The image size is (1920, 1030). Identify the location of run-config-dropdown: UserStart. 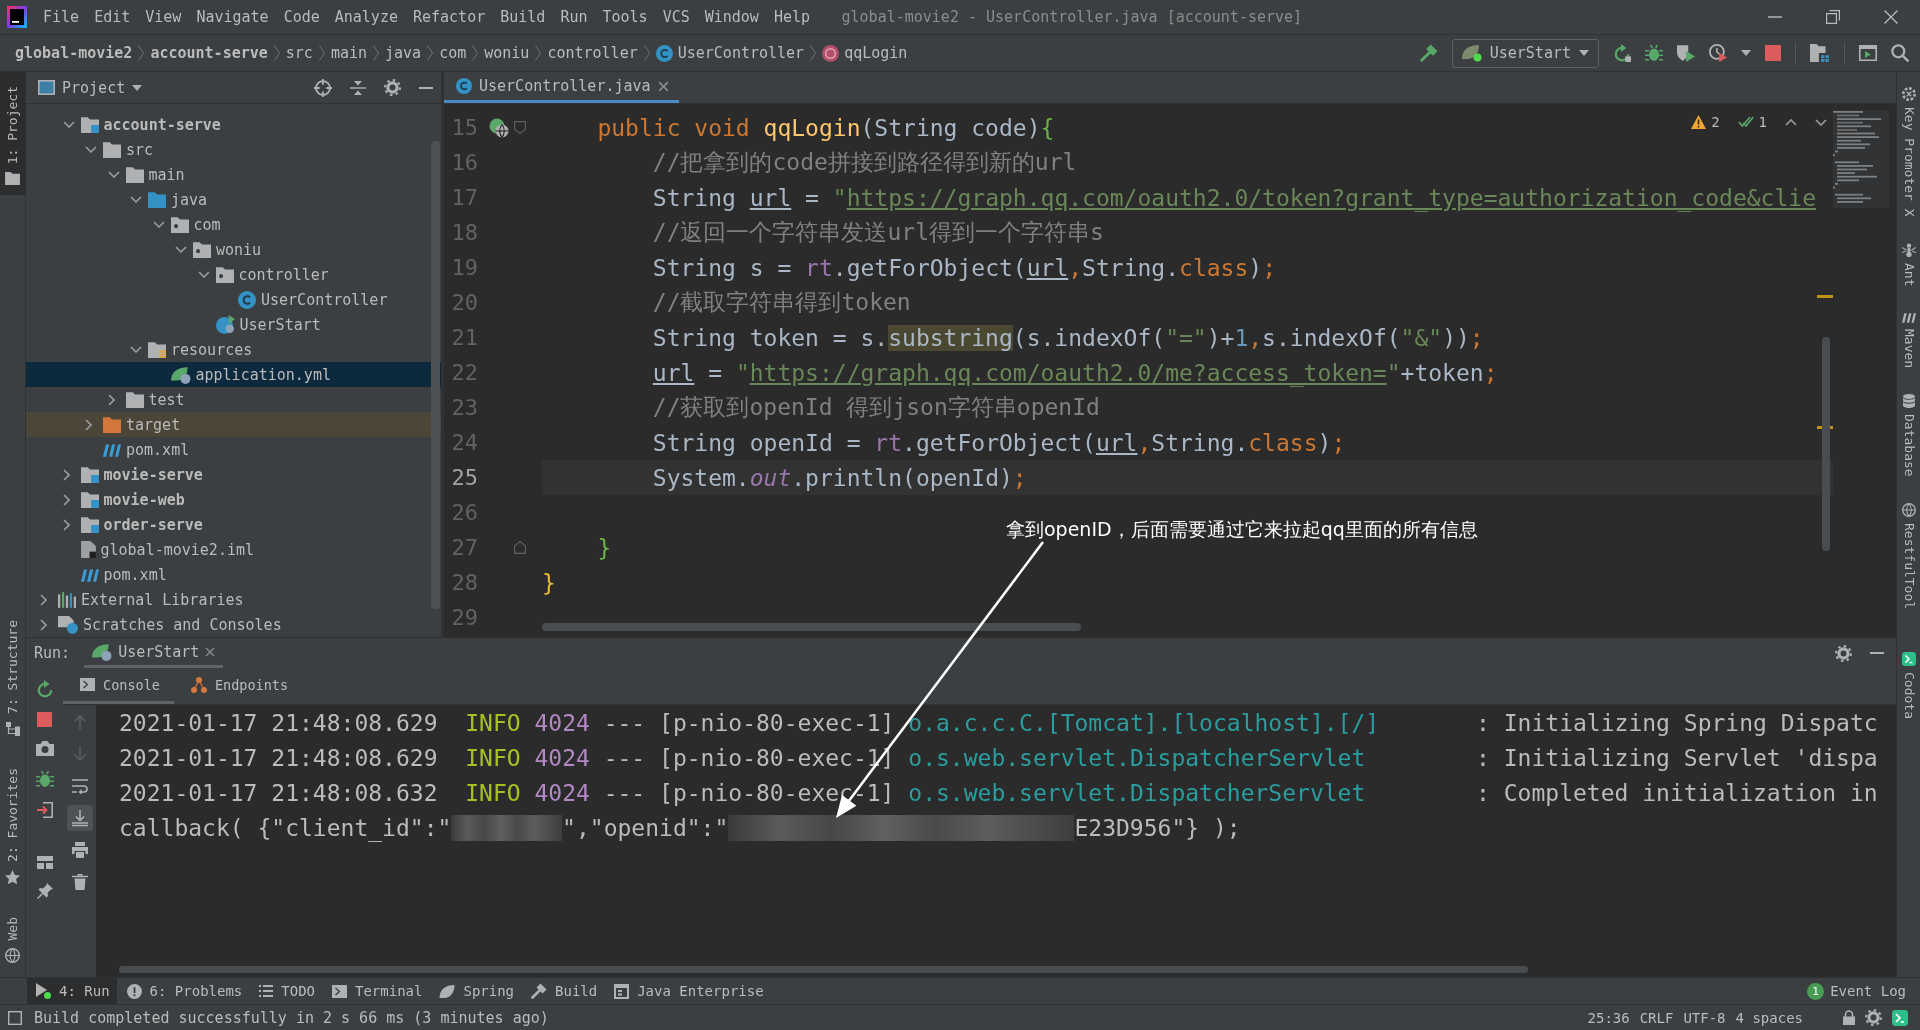
(1525, 53).